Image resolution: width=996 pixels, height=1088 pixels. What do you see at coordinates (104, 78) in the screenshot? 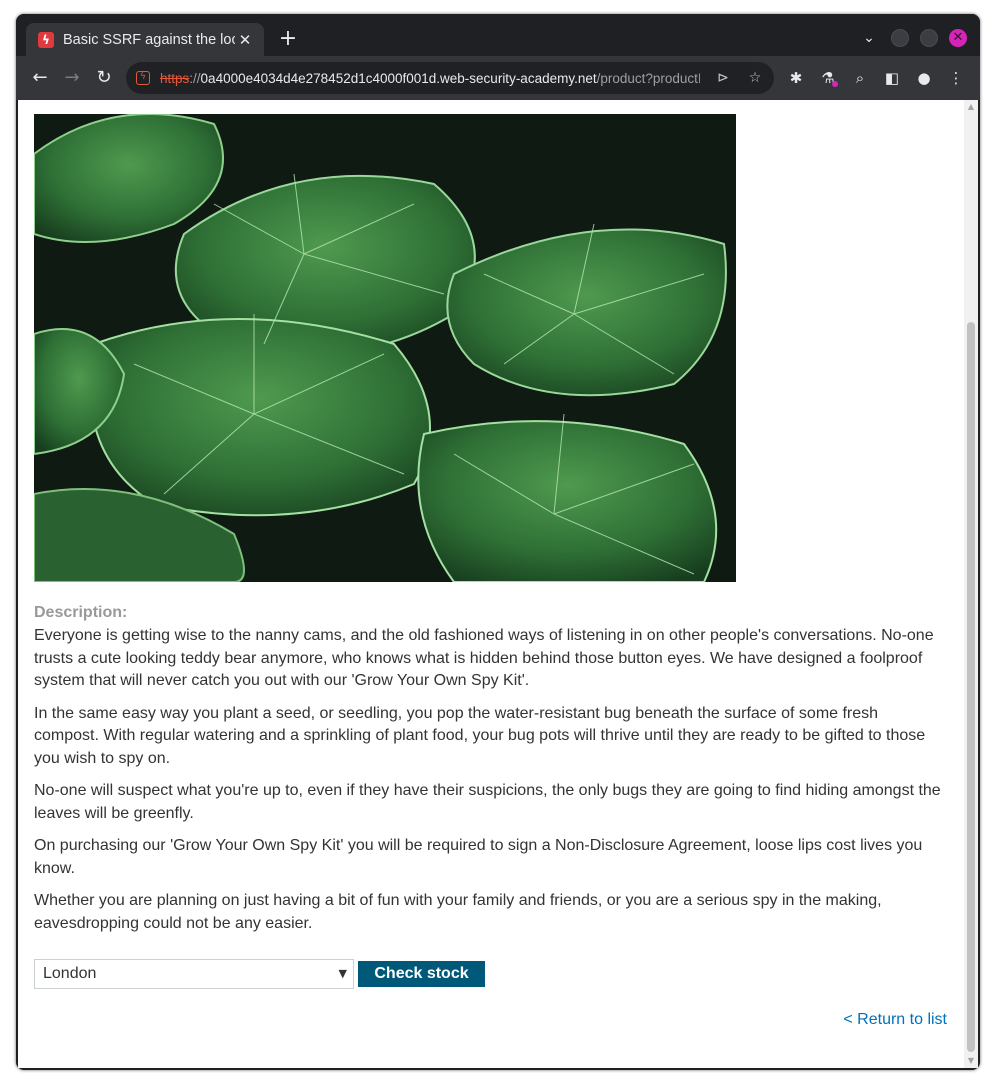
I see `reload-icon: ↻` at bounding box center [104, 78].